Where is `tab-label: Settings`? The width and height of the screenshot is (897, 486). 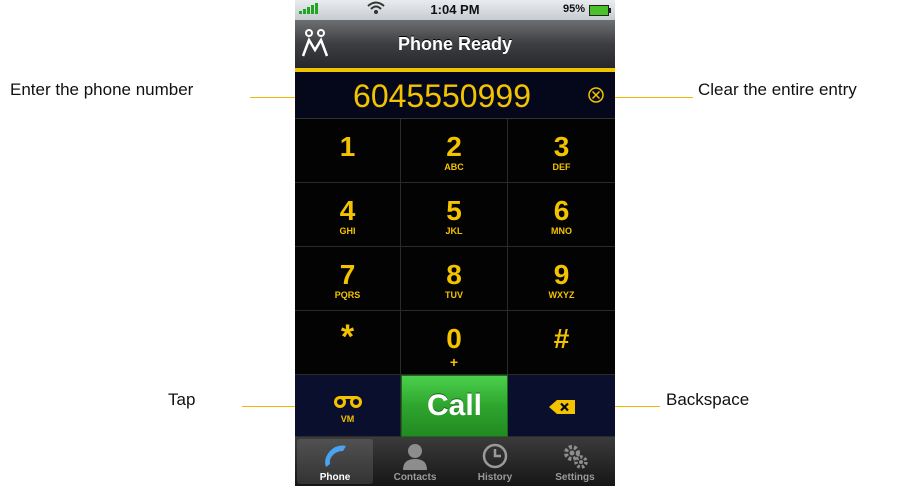
tab-label: Settings is located at coordinates (575, 477).